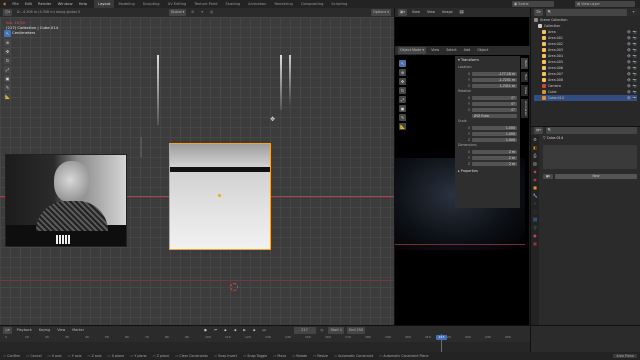 This screenshot has width=640, height=360. I want to click on render-tab-icon: ◧, so click(535, 147).